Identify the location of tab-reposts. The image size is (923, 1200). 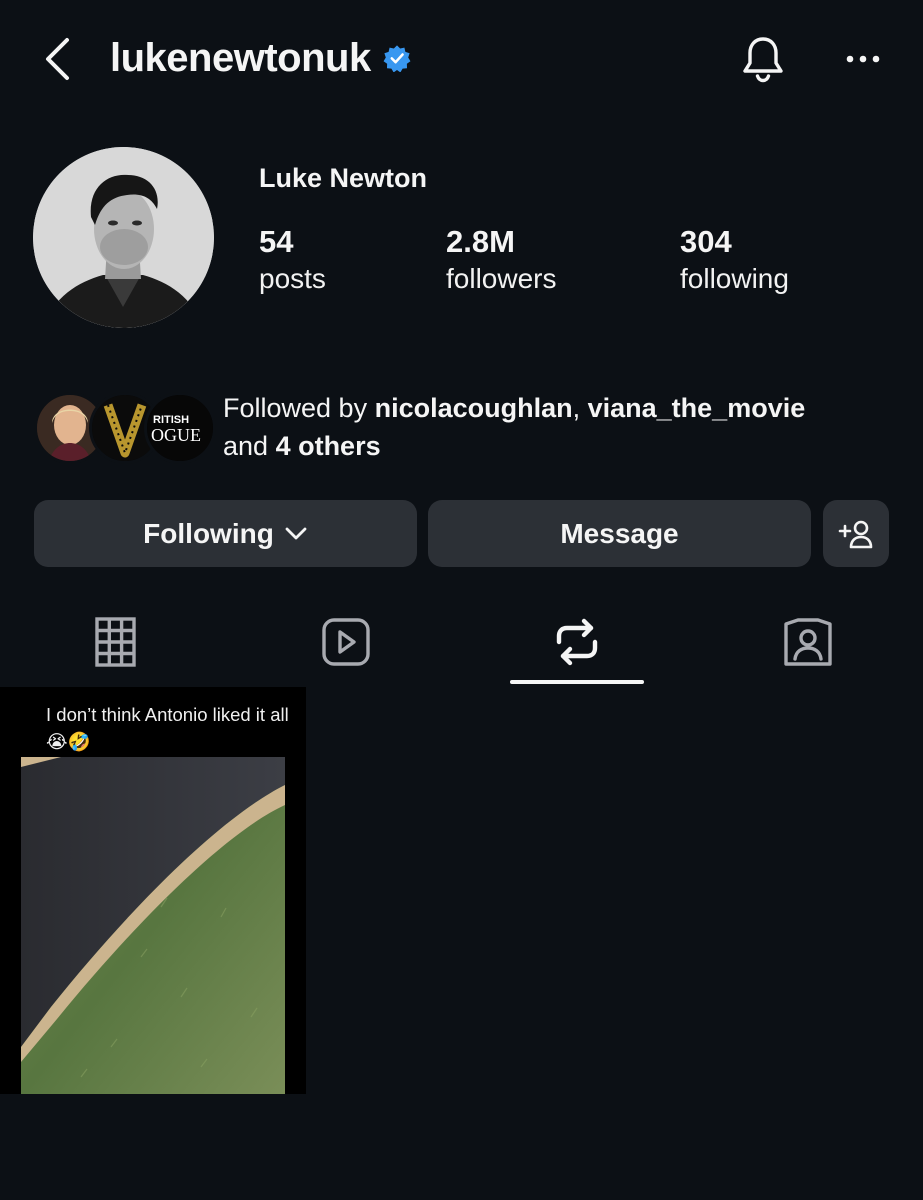
(577, 642).